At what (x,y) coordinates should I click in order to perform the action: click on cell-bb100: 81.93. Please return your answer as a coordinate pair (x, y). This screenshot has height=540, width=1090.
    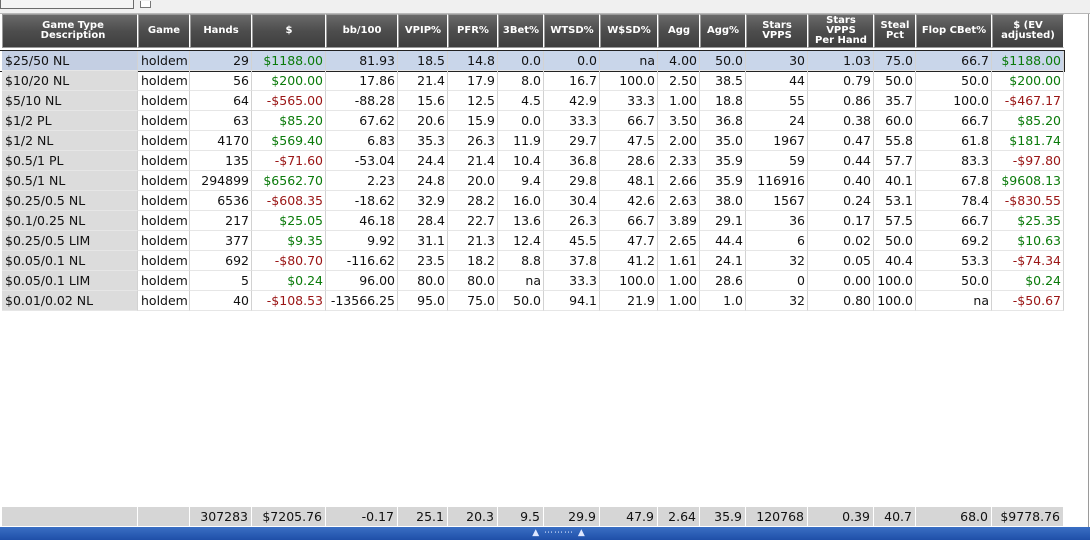
    Looking at the image, I should click on (362, 61).